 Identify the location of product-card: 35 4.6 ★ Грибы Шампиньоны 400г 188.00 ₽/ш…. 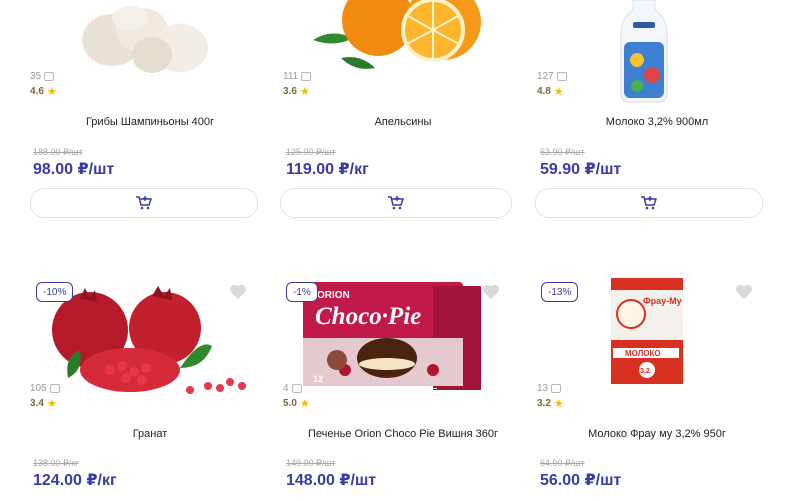
(150, 110).